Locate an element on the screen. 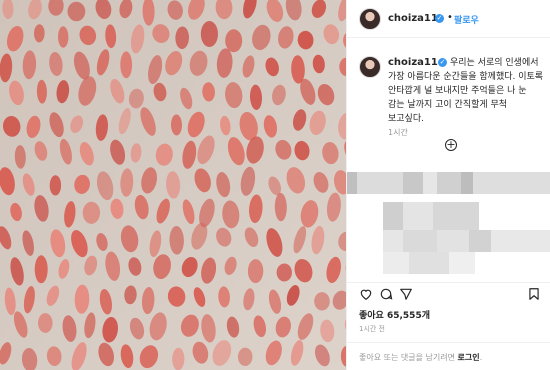 The height and width of the screenshot is (370, 550). post-actions is located at coordinates (448, 293).